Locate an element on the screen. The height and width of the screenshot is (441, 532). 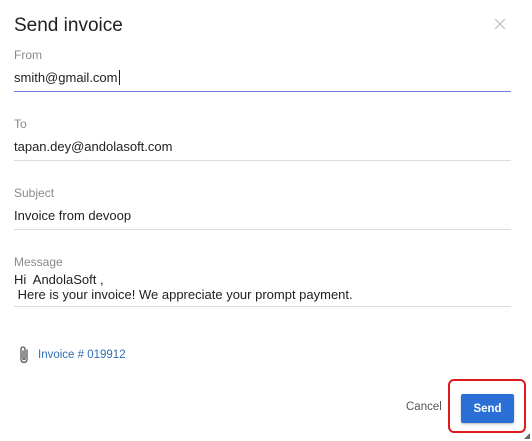
cancel-button: Cancel is located at coordinates (424, 407).